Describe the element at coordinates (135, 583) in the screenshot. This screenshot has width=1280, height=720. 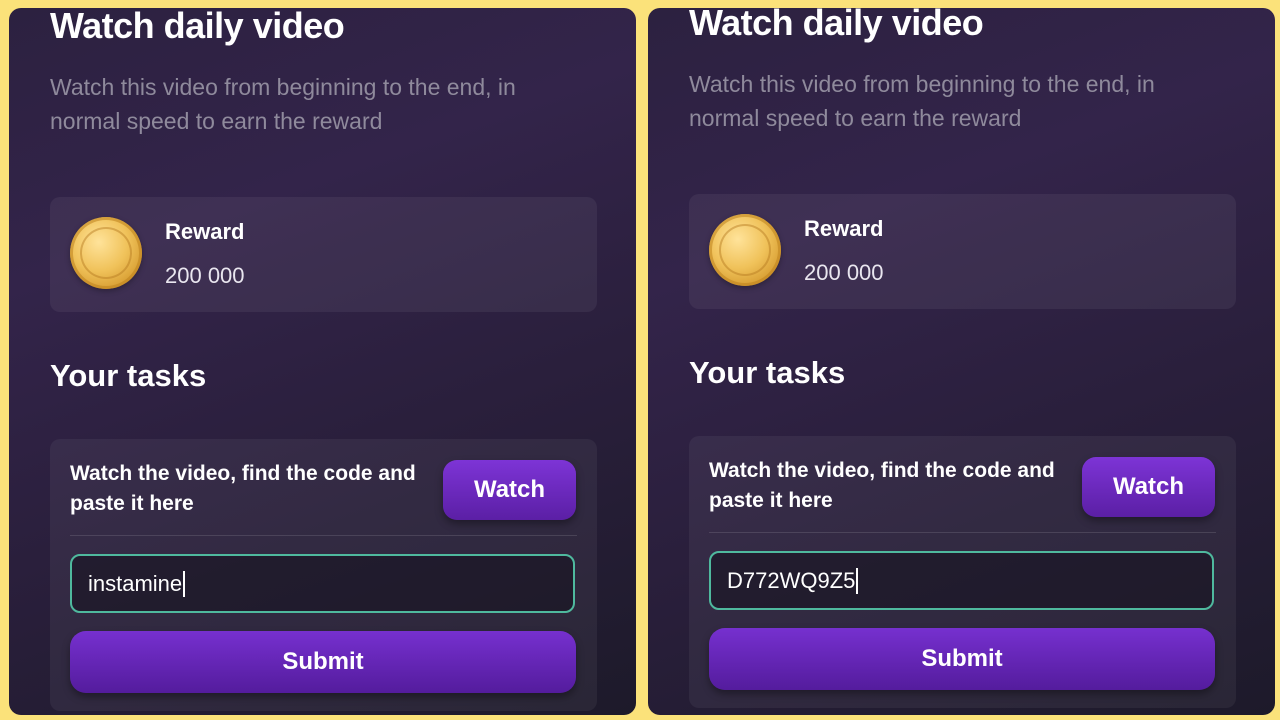
I see `code-input-value: instamine` at that location.